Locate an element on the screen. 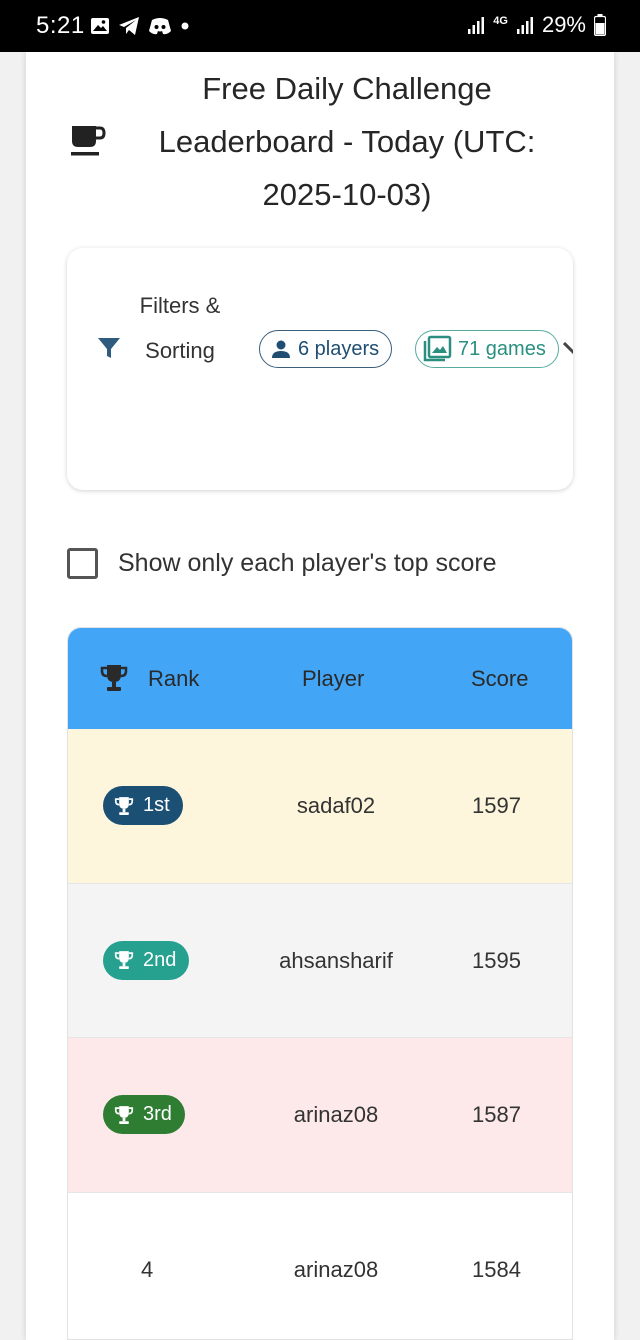 The height and width of the screenshot is (1340, 640). table-row: 2nd ahsansharif 1595 is located at coordinates (320, 960).